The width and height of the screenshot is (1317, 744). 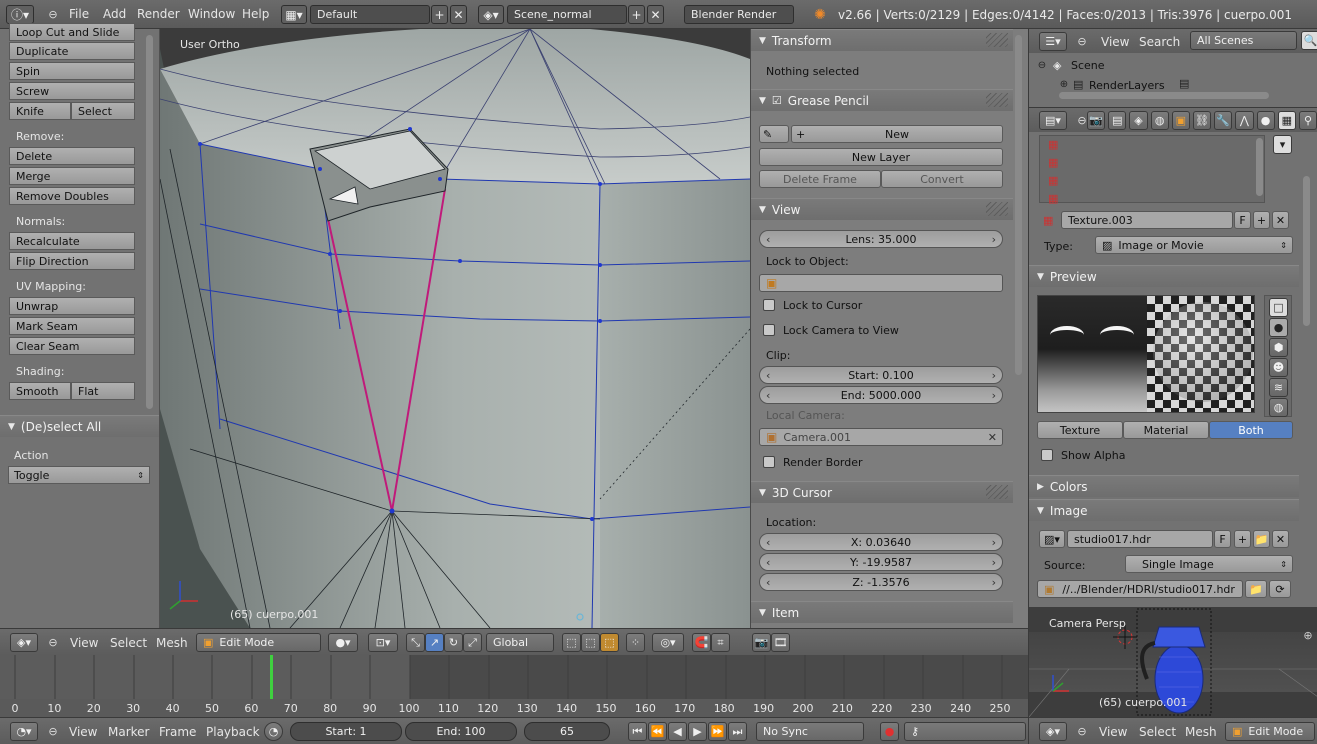 What do you see at coordinates (439, 14) in the screenshot?
I see `add-layout-icon: +` at bounding box center [439, 14].